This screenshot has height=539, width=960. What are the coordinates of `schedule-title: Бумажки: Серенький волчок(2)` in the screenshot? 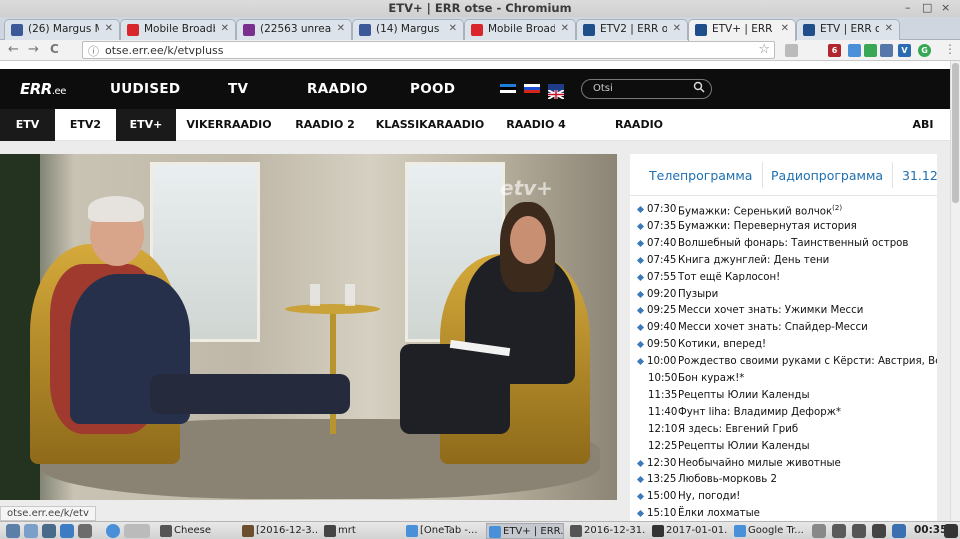 It's located at (760, 210).